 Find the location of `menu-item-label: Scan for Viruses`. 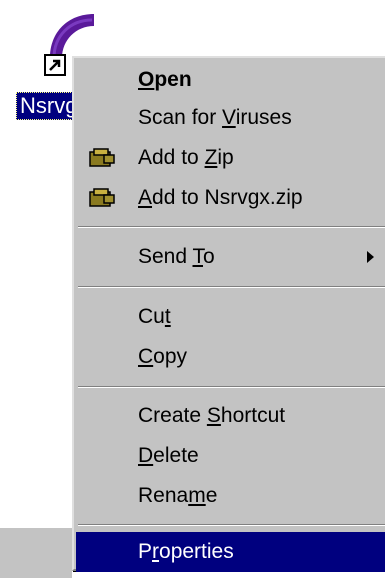

menu-item-label: Scan for Viruses is located at coordinates (215, 117).